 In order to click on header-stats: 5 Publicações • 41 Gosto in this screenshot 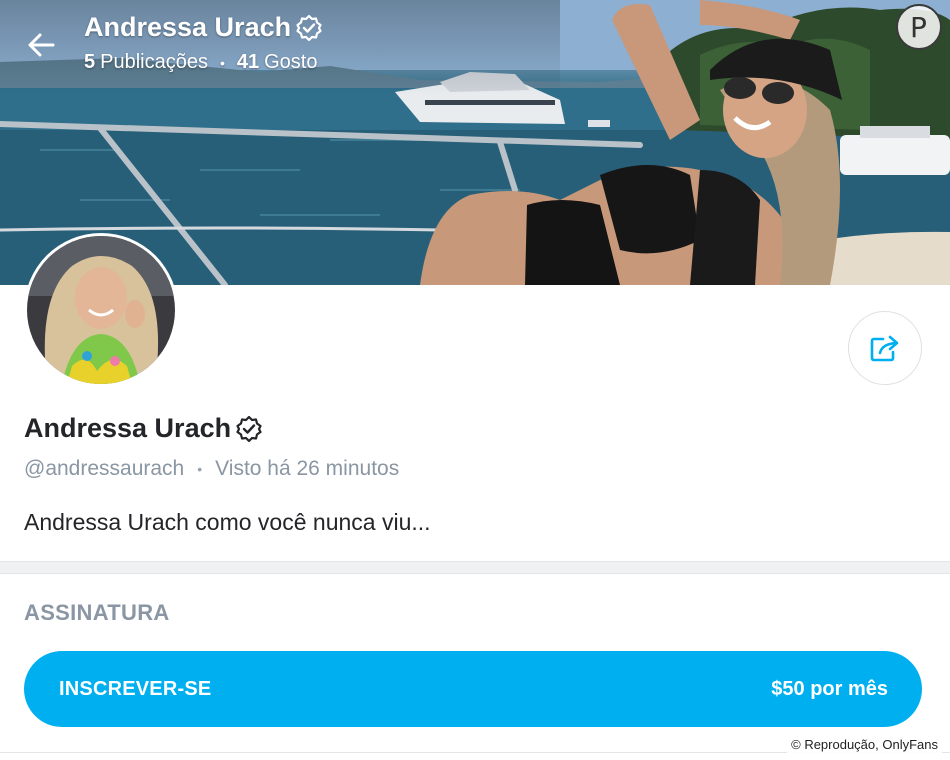, I will do `click(200, 62)`.